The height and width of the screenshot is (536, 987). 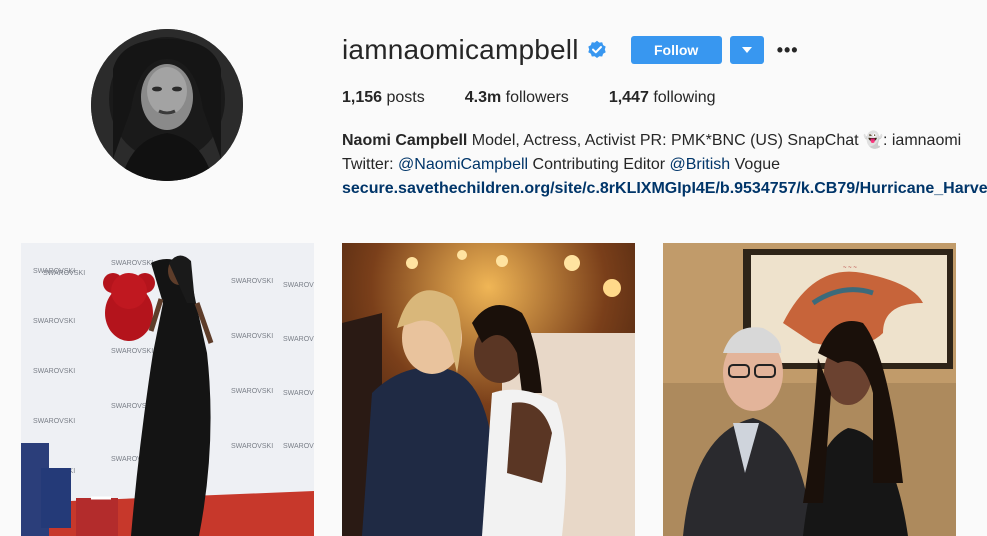 I want to click on profile-avatar, so click(x=167, y=105).